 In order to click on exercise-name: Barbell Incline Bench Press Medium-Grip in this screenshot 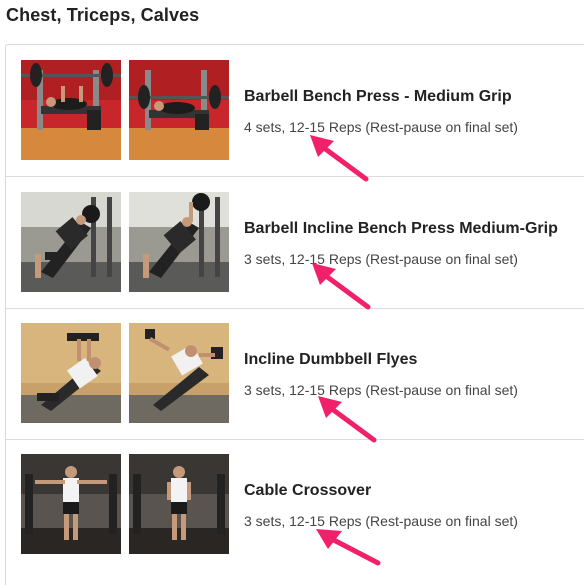, I will do `click(401, 229)`.